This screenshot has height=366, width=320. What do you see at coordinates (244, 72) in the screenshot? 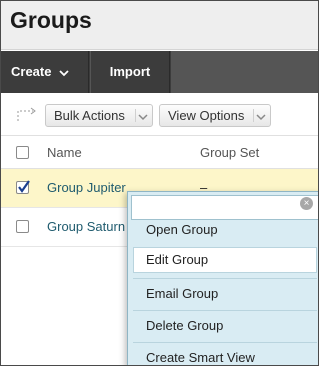
I see `action-bar-filler` at bounding box center [244, 72].